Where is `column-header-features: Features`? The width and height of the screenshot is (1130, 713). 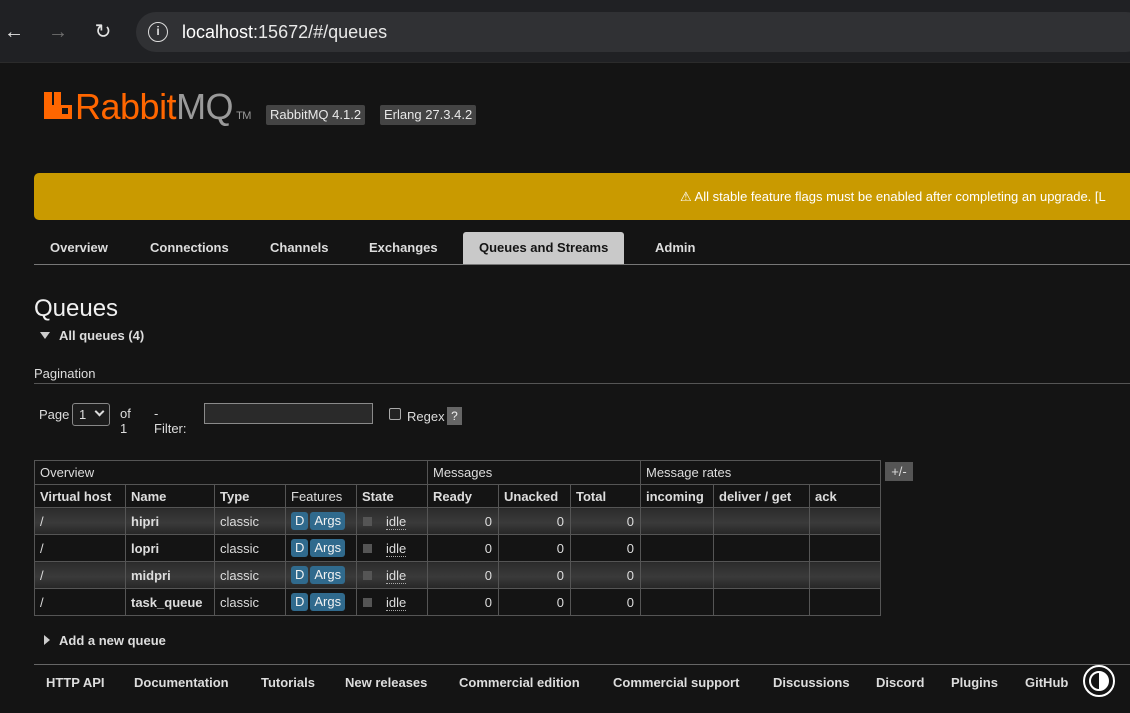
column-header-features: Features is located at coordinates (321, 496).